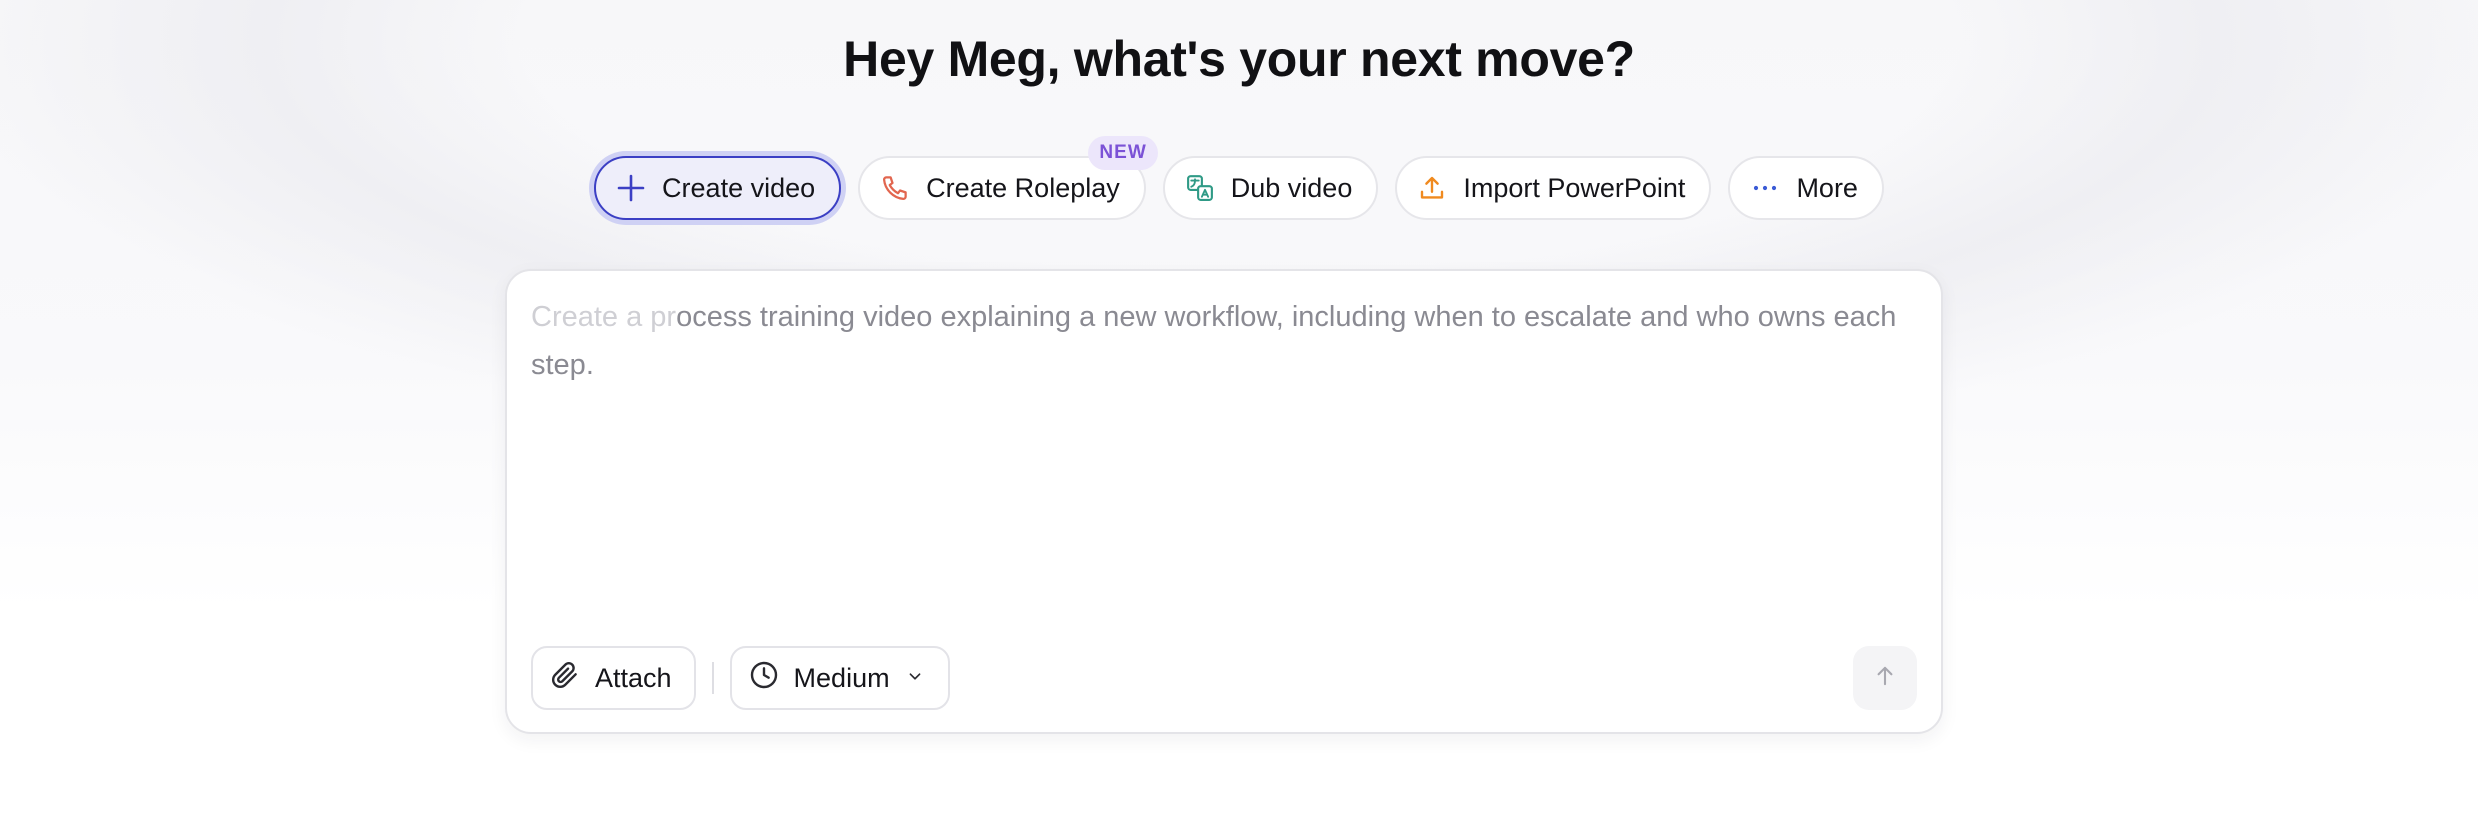 The image size is (2478, 816). I want to click on arrow-up-icon, so click(1885, 678).